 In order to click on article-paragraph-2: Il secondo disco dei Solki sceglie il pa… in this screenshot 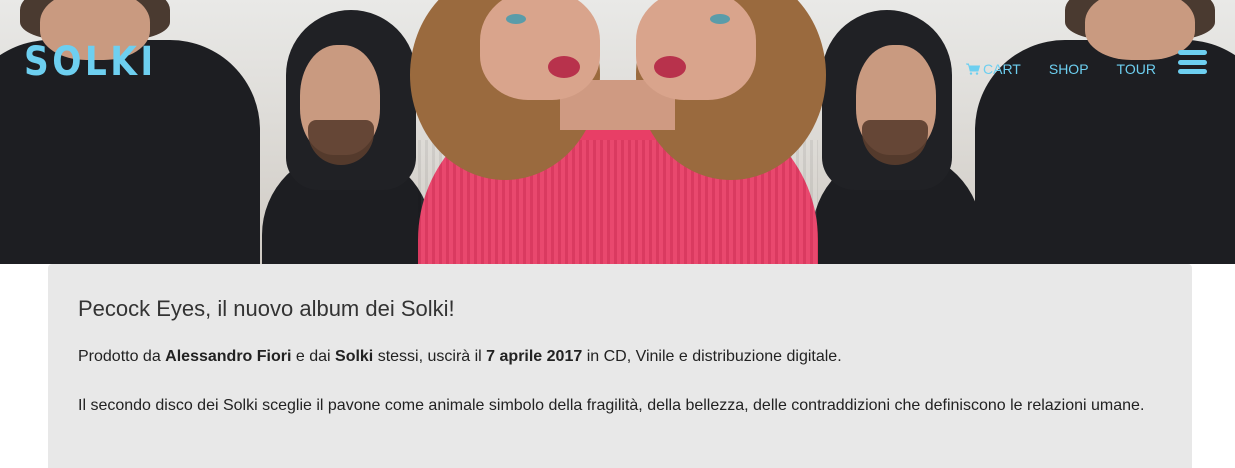, I will do `click(611, 406)`.